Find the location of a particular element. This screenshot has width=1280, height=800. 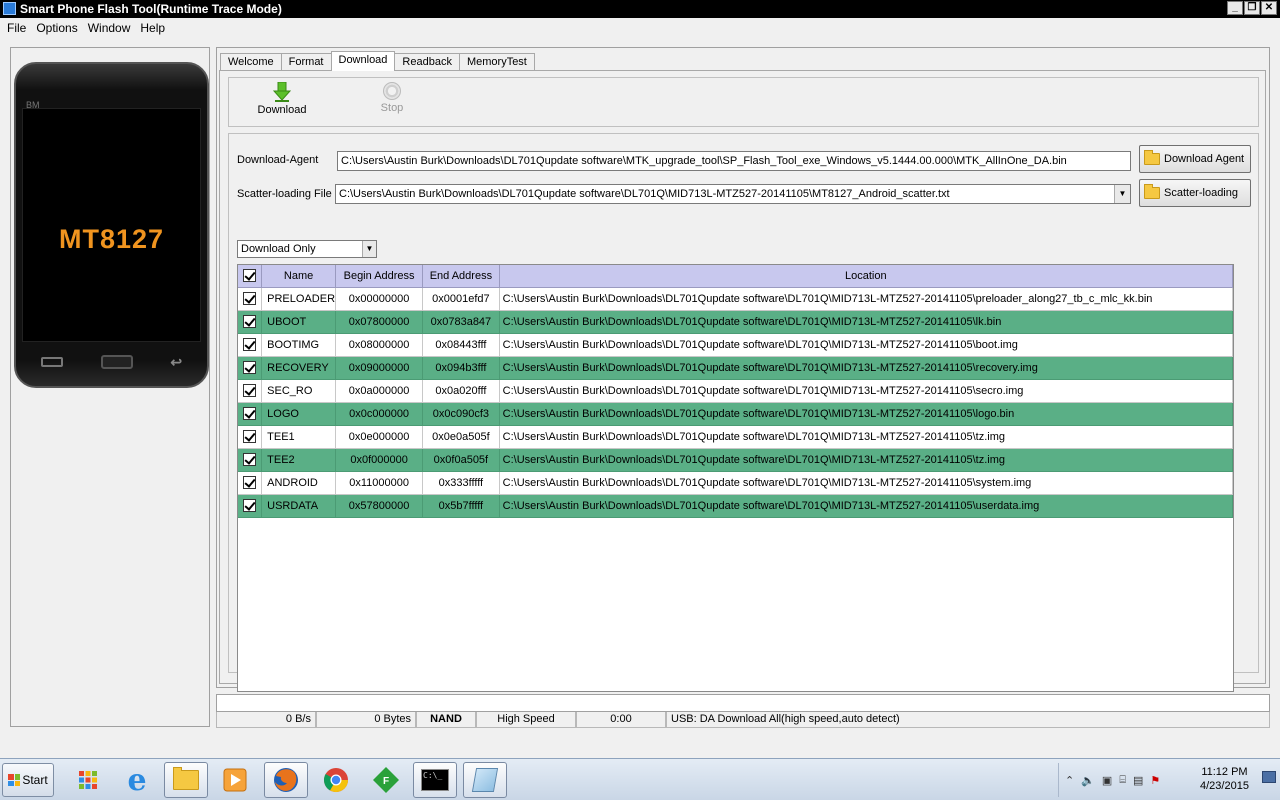

action-center-icon: ⚑ is located at coordinates (1155, 780).